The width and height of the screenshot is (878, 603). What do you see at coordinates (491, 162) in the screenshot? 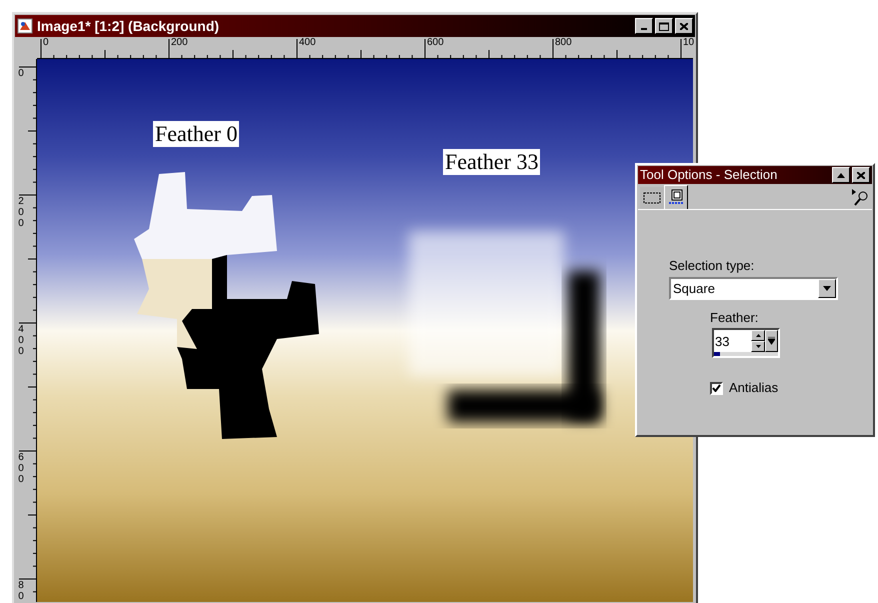
I see `canvas-text-label: Feather 33` at bounding box center [491, 162].